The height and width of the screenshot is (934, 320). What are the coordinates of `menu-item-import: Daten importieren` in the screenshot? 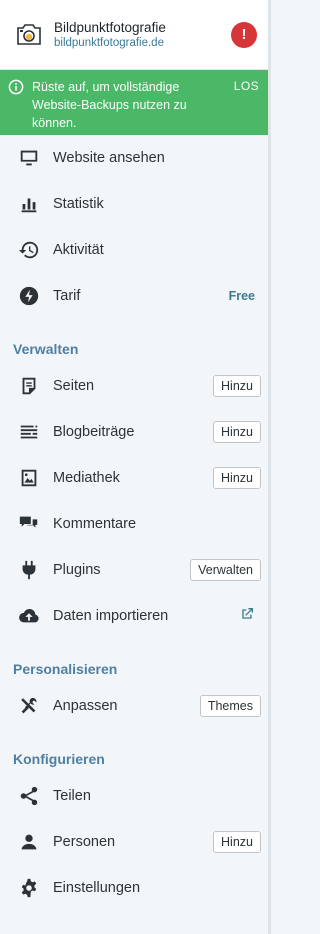 It's located at (135, 616).